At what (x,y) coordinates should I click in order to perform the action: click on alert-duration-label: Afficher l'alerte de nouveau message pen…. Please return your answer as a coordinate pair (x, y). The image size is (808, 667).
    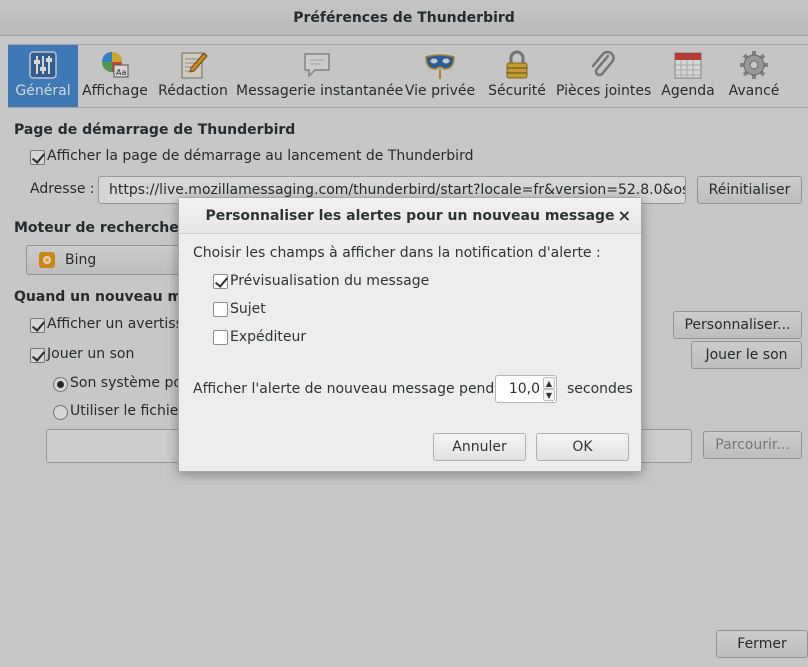
    Looking at the image, I should click on (355, 389).